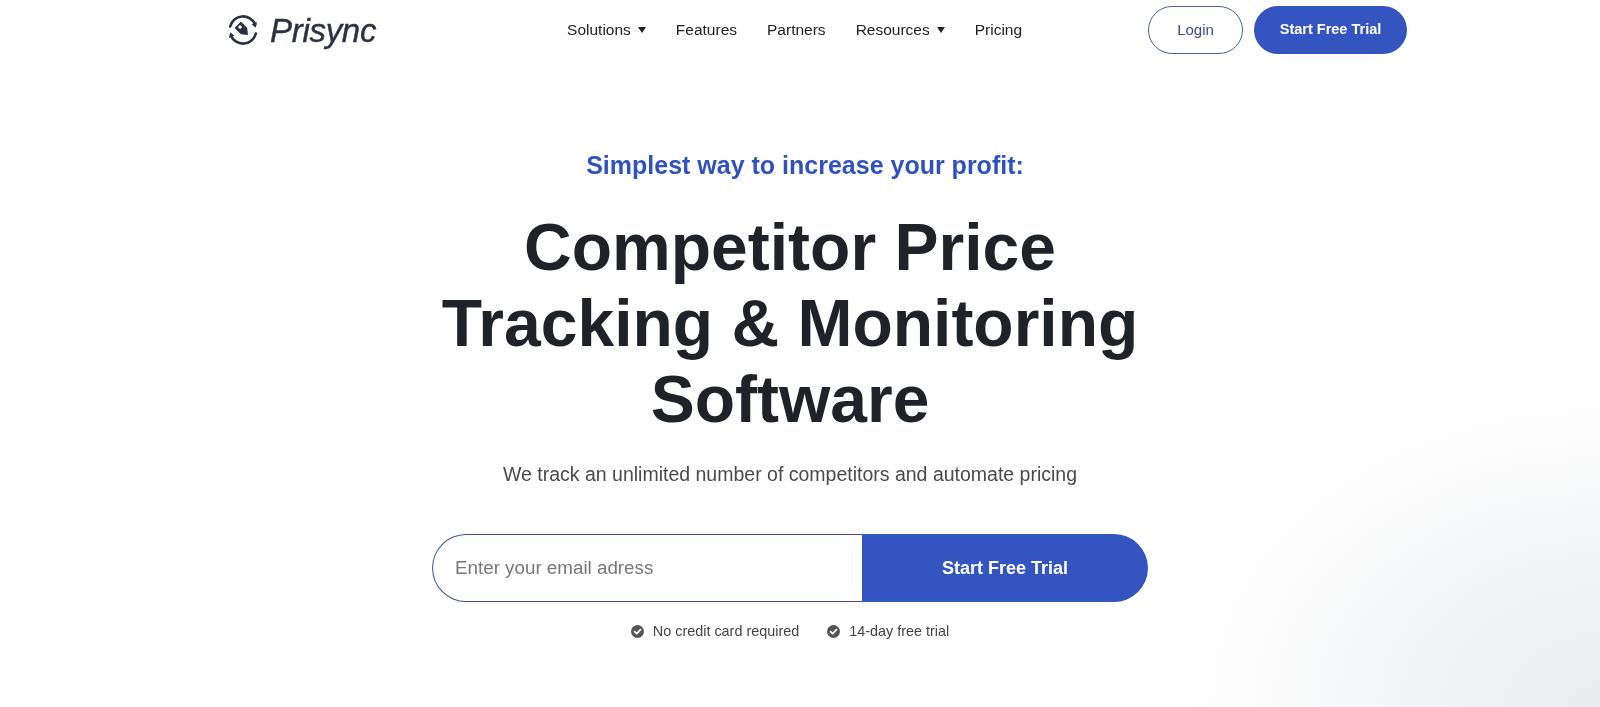  I want to click on nav-link: Features, so click(706, 30).